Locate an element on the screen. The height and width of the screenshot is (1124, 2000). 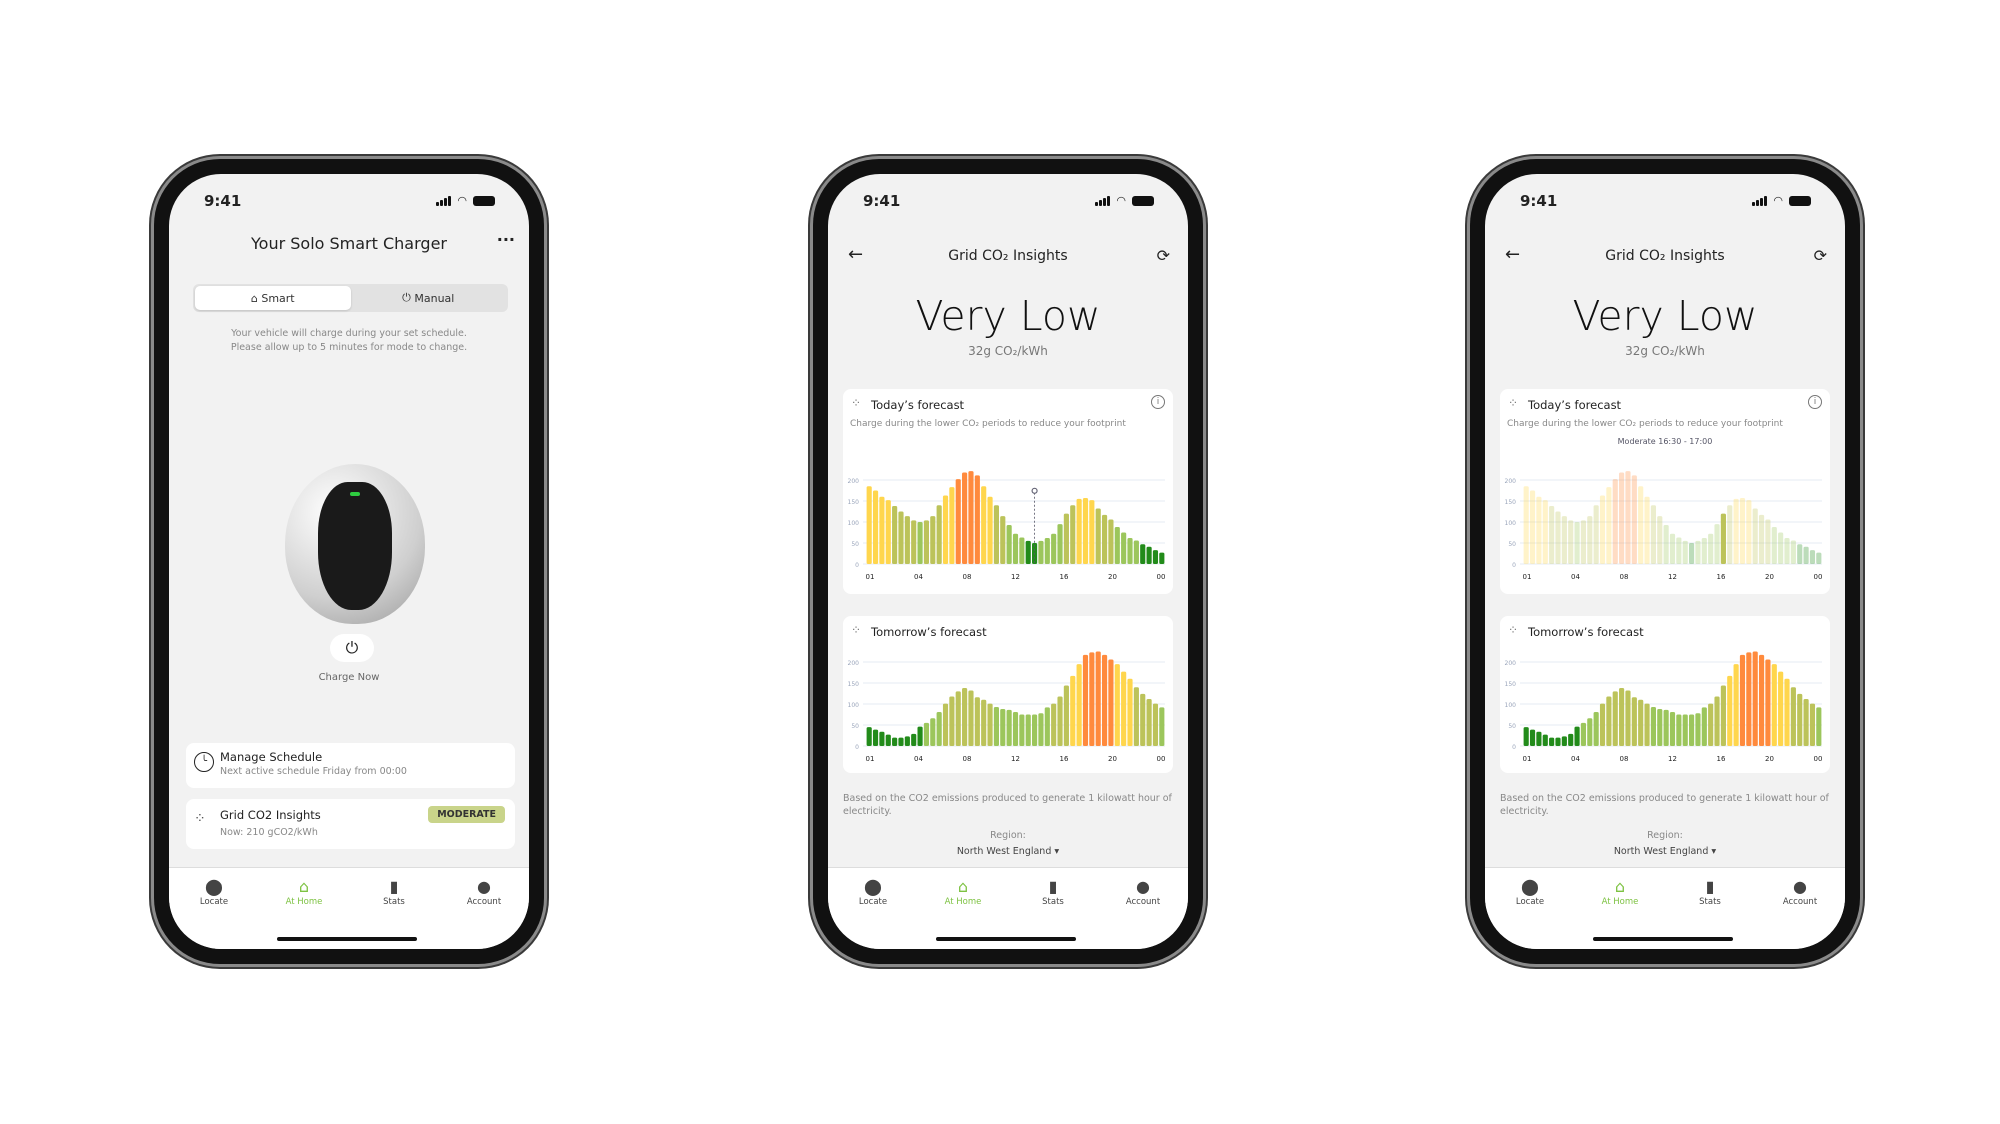
y-tick-label: 0 is located at coordinates (857, 747).